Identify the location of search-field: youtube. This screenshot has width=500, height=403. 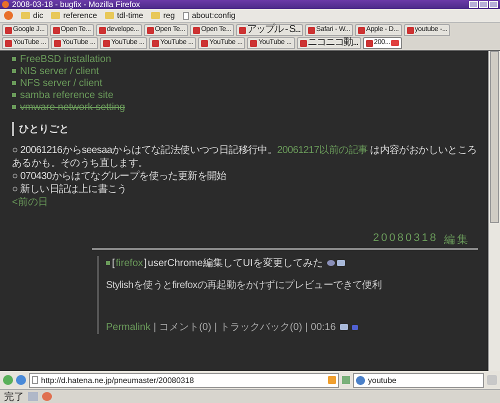
(418, 380).